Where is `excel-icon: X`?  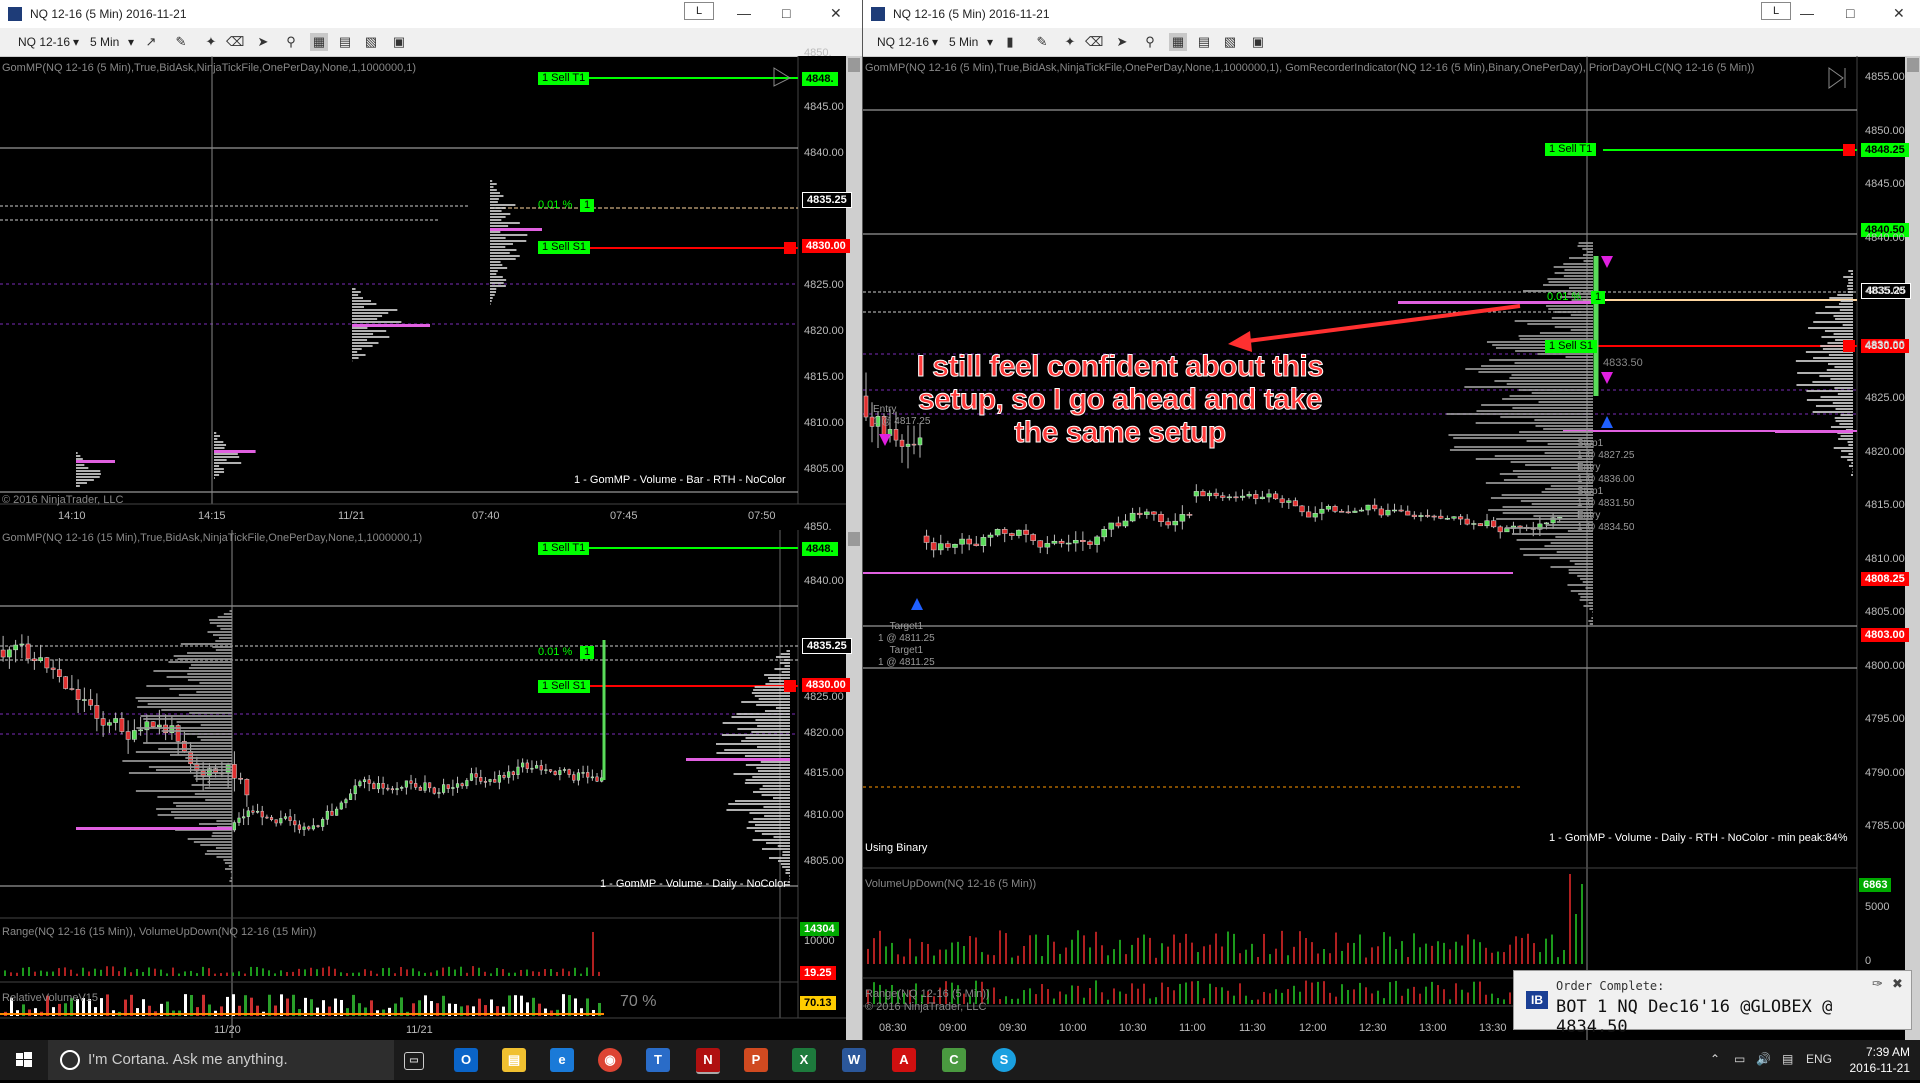 excel-icon: X is located at coordinates (804, 1060).